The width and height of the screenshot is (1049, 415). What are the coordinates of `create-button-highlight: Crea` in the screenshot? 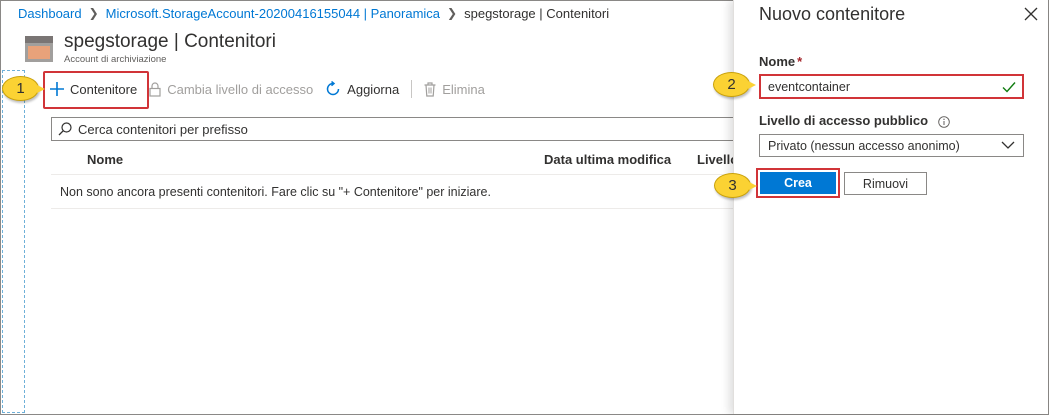 It's located at (798, 183).